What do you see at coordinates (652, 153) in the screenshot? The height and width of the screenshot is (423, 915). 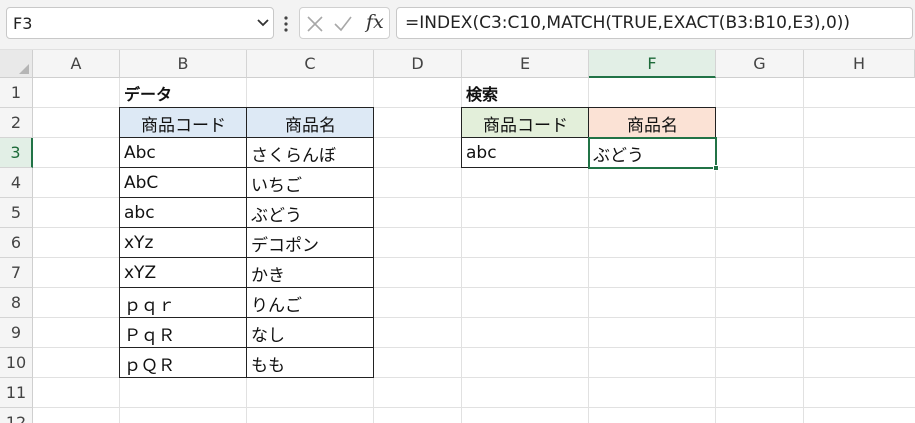 I see `active-cell-selection` at bounding box center [652, 153].